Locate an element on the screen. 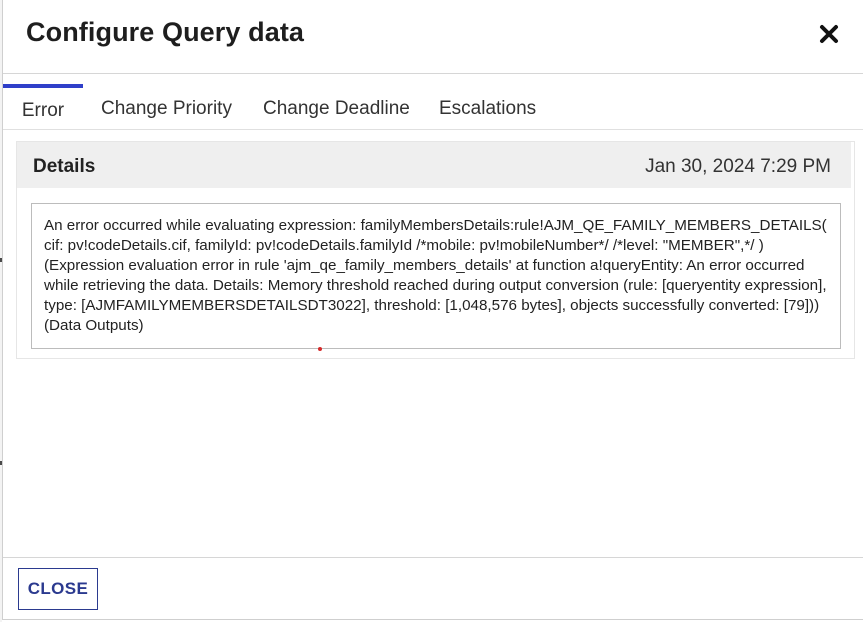 Image resolution: width=863 pixels, height=622 pixels. details-timestamp: Jan 30, 2024 7:29 PM is located at coordinates (738, 166).